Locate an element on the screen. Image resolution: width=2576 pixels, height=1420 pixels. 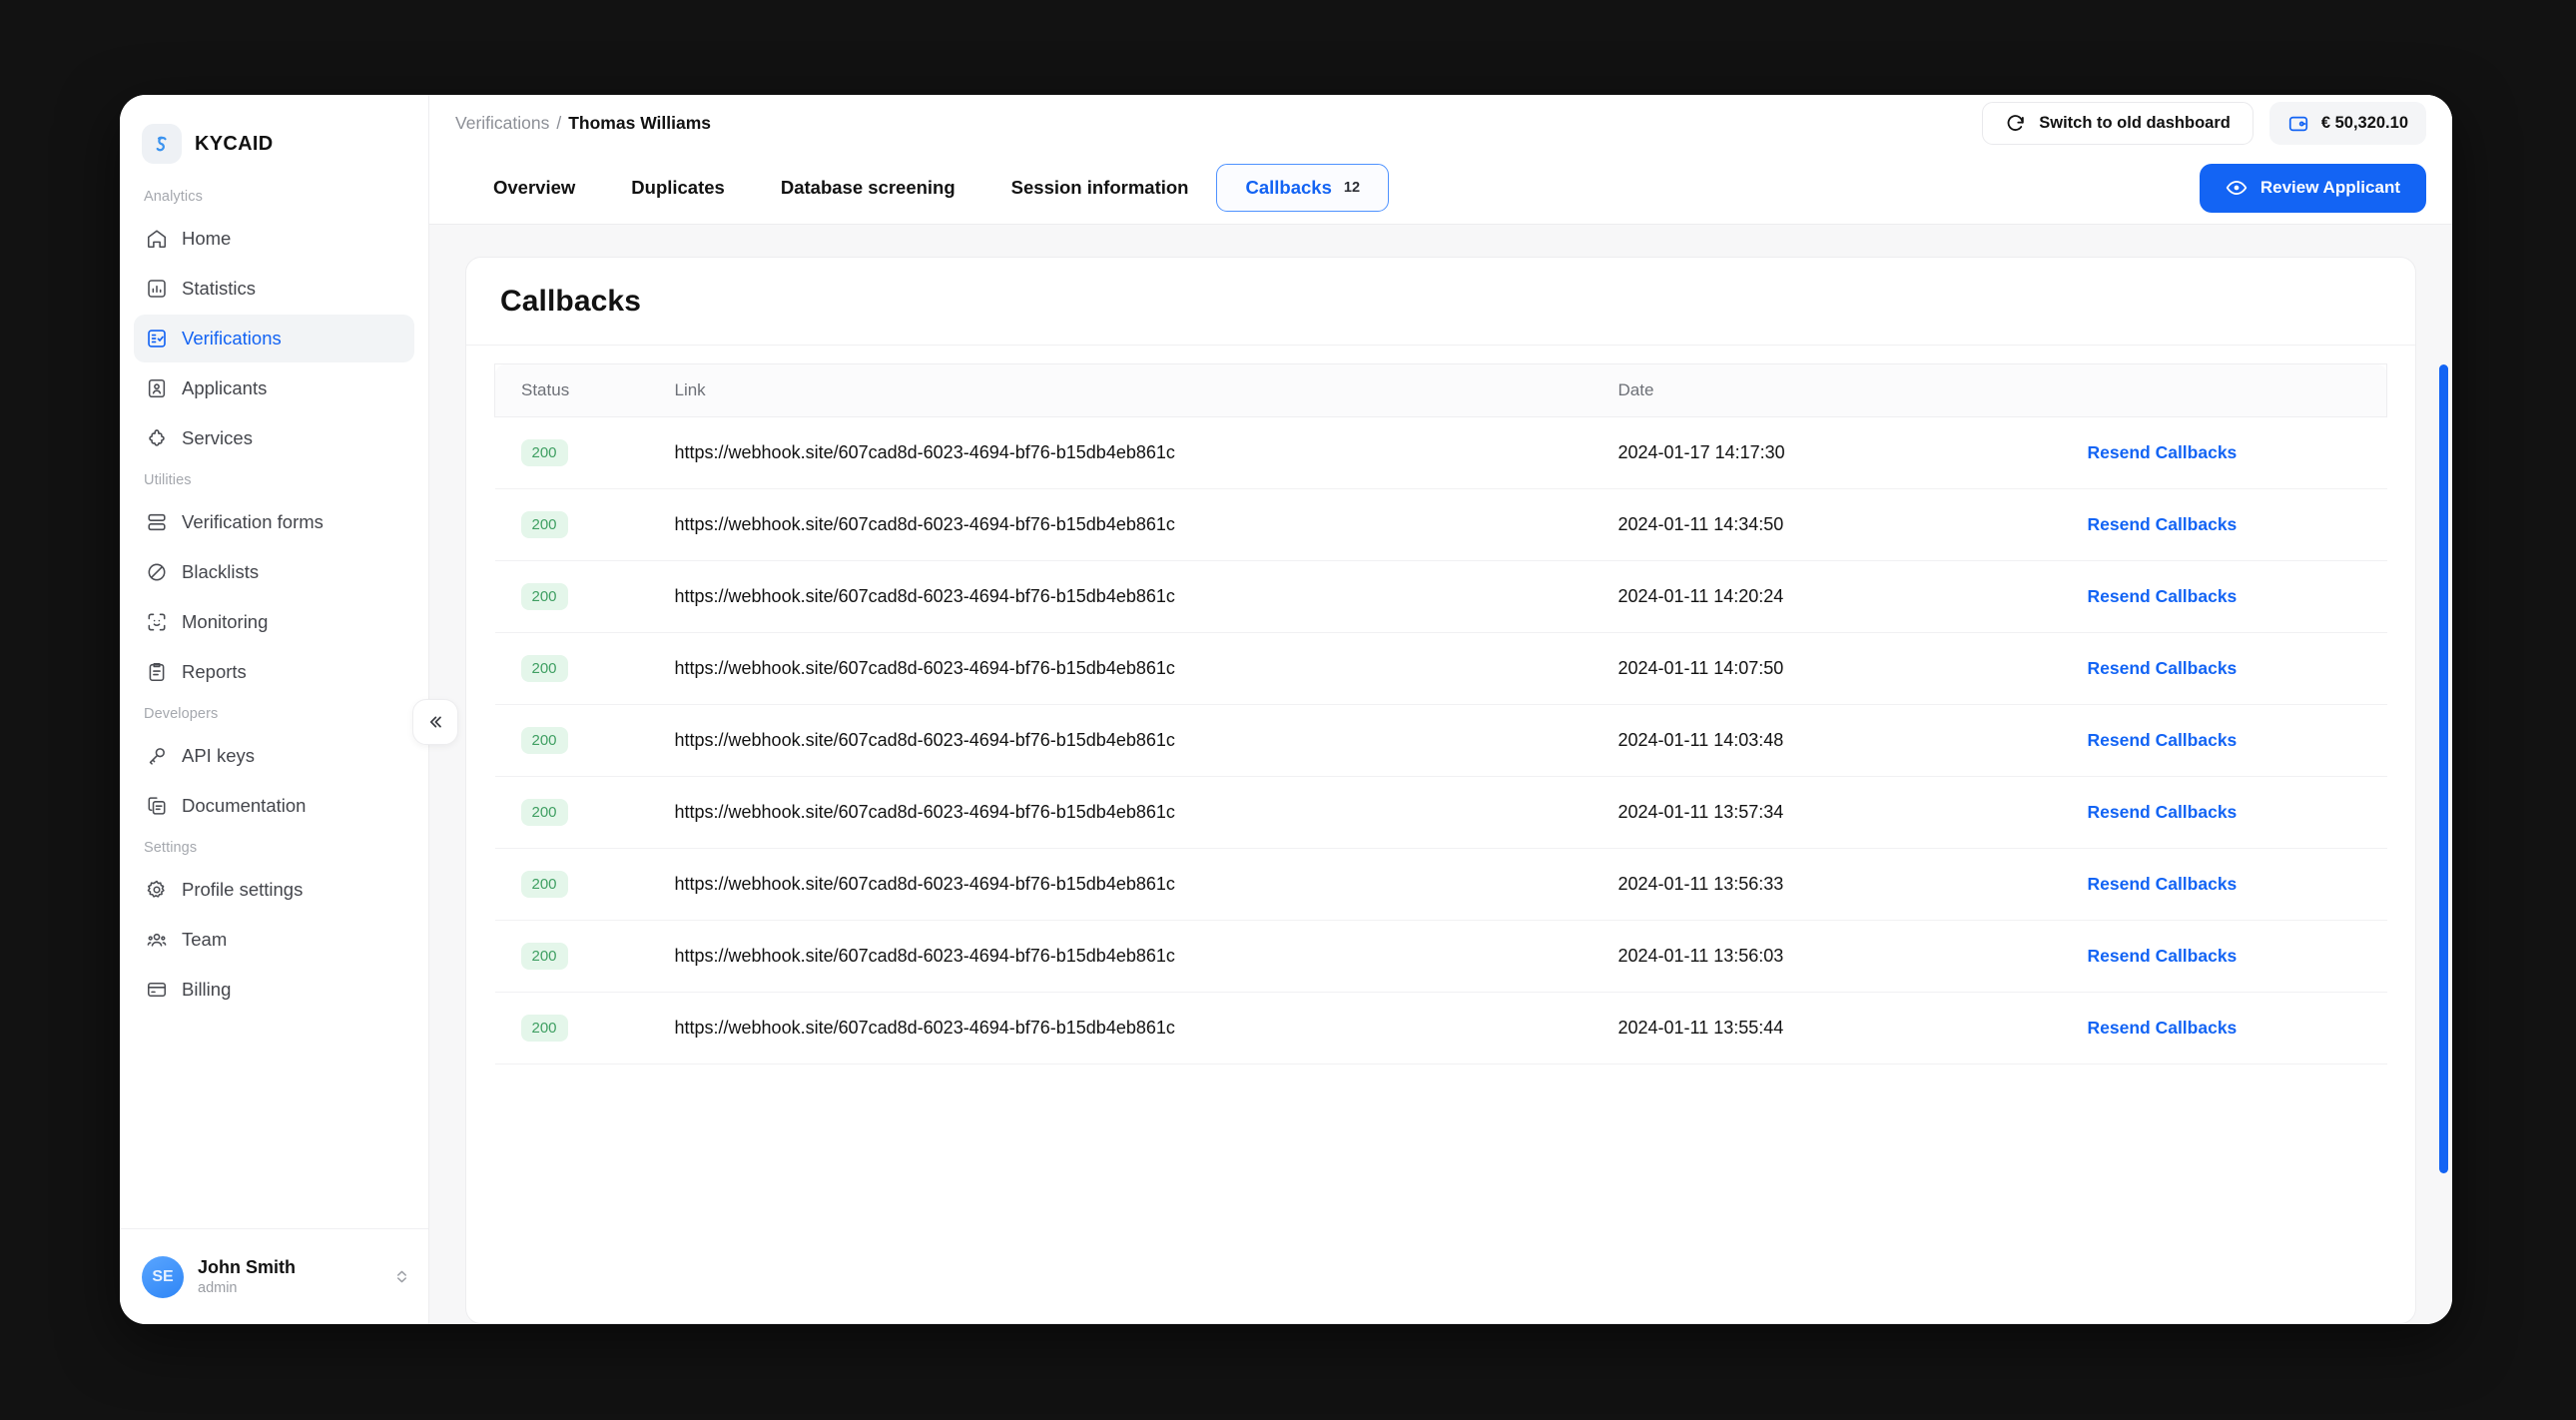
sidebar-item-documentation: Documentation is located at coordinates (274, 806).